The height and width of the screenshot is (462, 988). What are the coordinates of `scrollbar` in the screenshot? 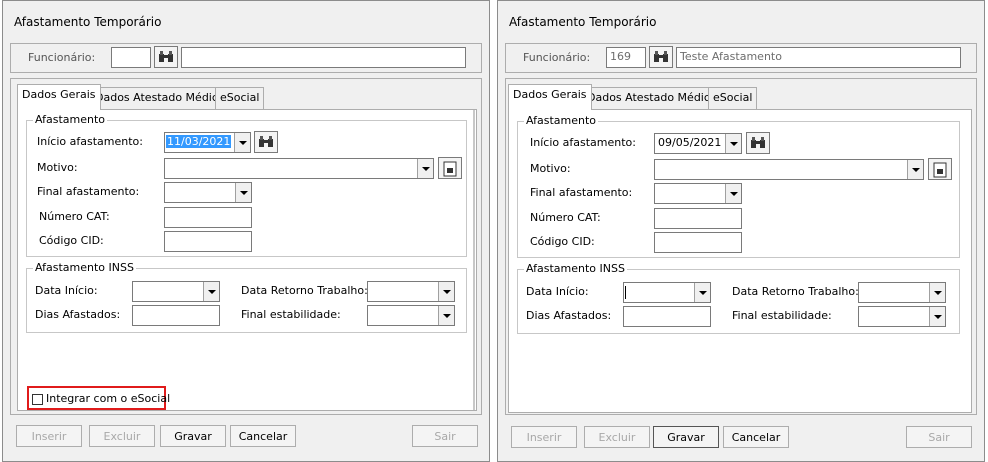 It's located at (474, 260).